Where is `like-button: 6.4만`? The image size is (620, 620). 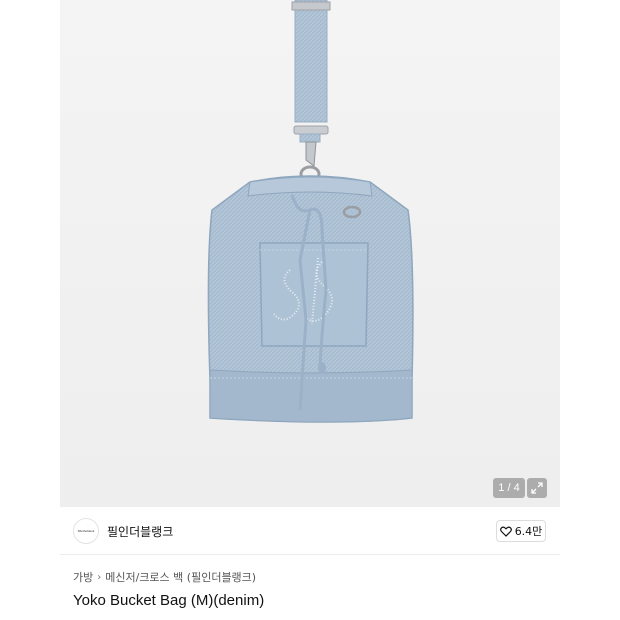 like-button: 6.4만 is located at coordinates (521, 531).